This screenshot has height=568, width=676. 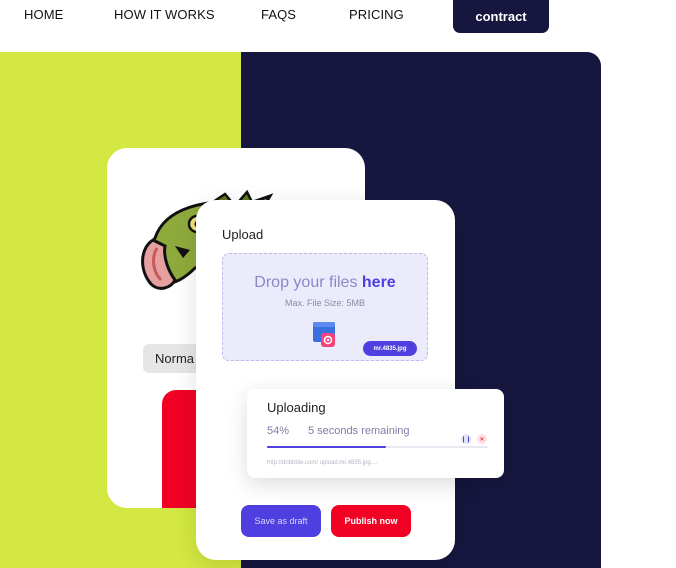 I want to click on upload-title: Upload, so click(x=243, y=234).